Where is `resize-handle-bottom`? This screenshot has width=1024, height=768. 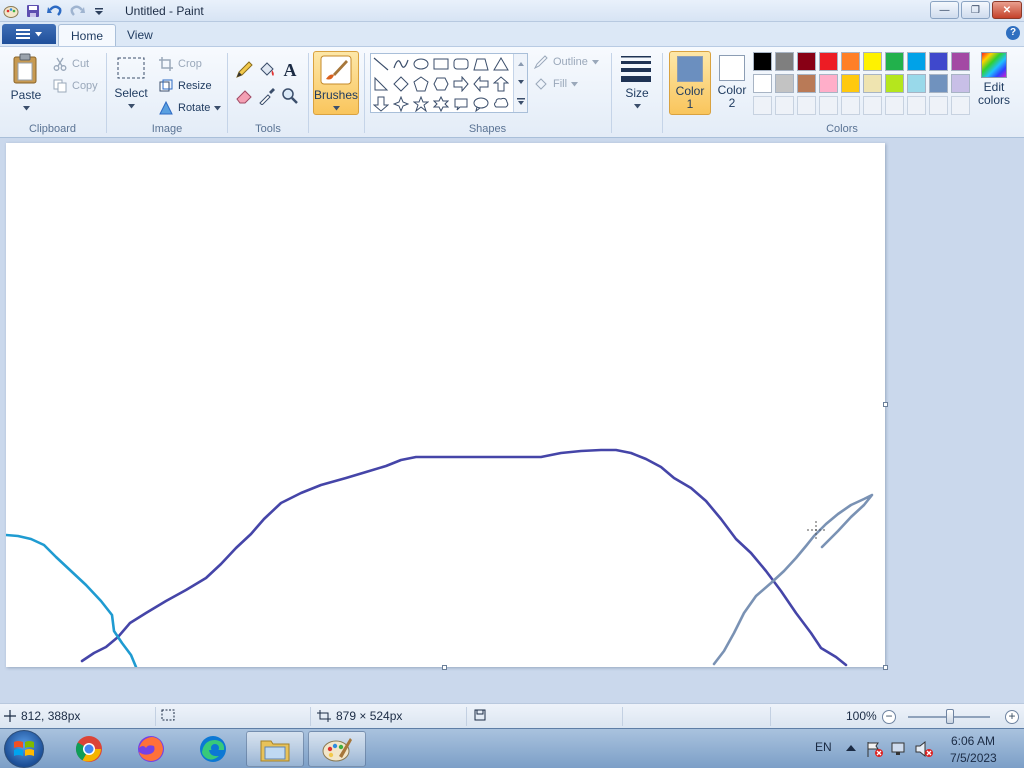
resize-handle-bottom is located at coordinates (444, 667).